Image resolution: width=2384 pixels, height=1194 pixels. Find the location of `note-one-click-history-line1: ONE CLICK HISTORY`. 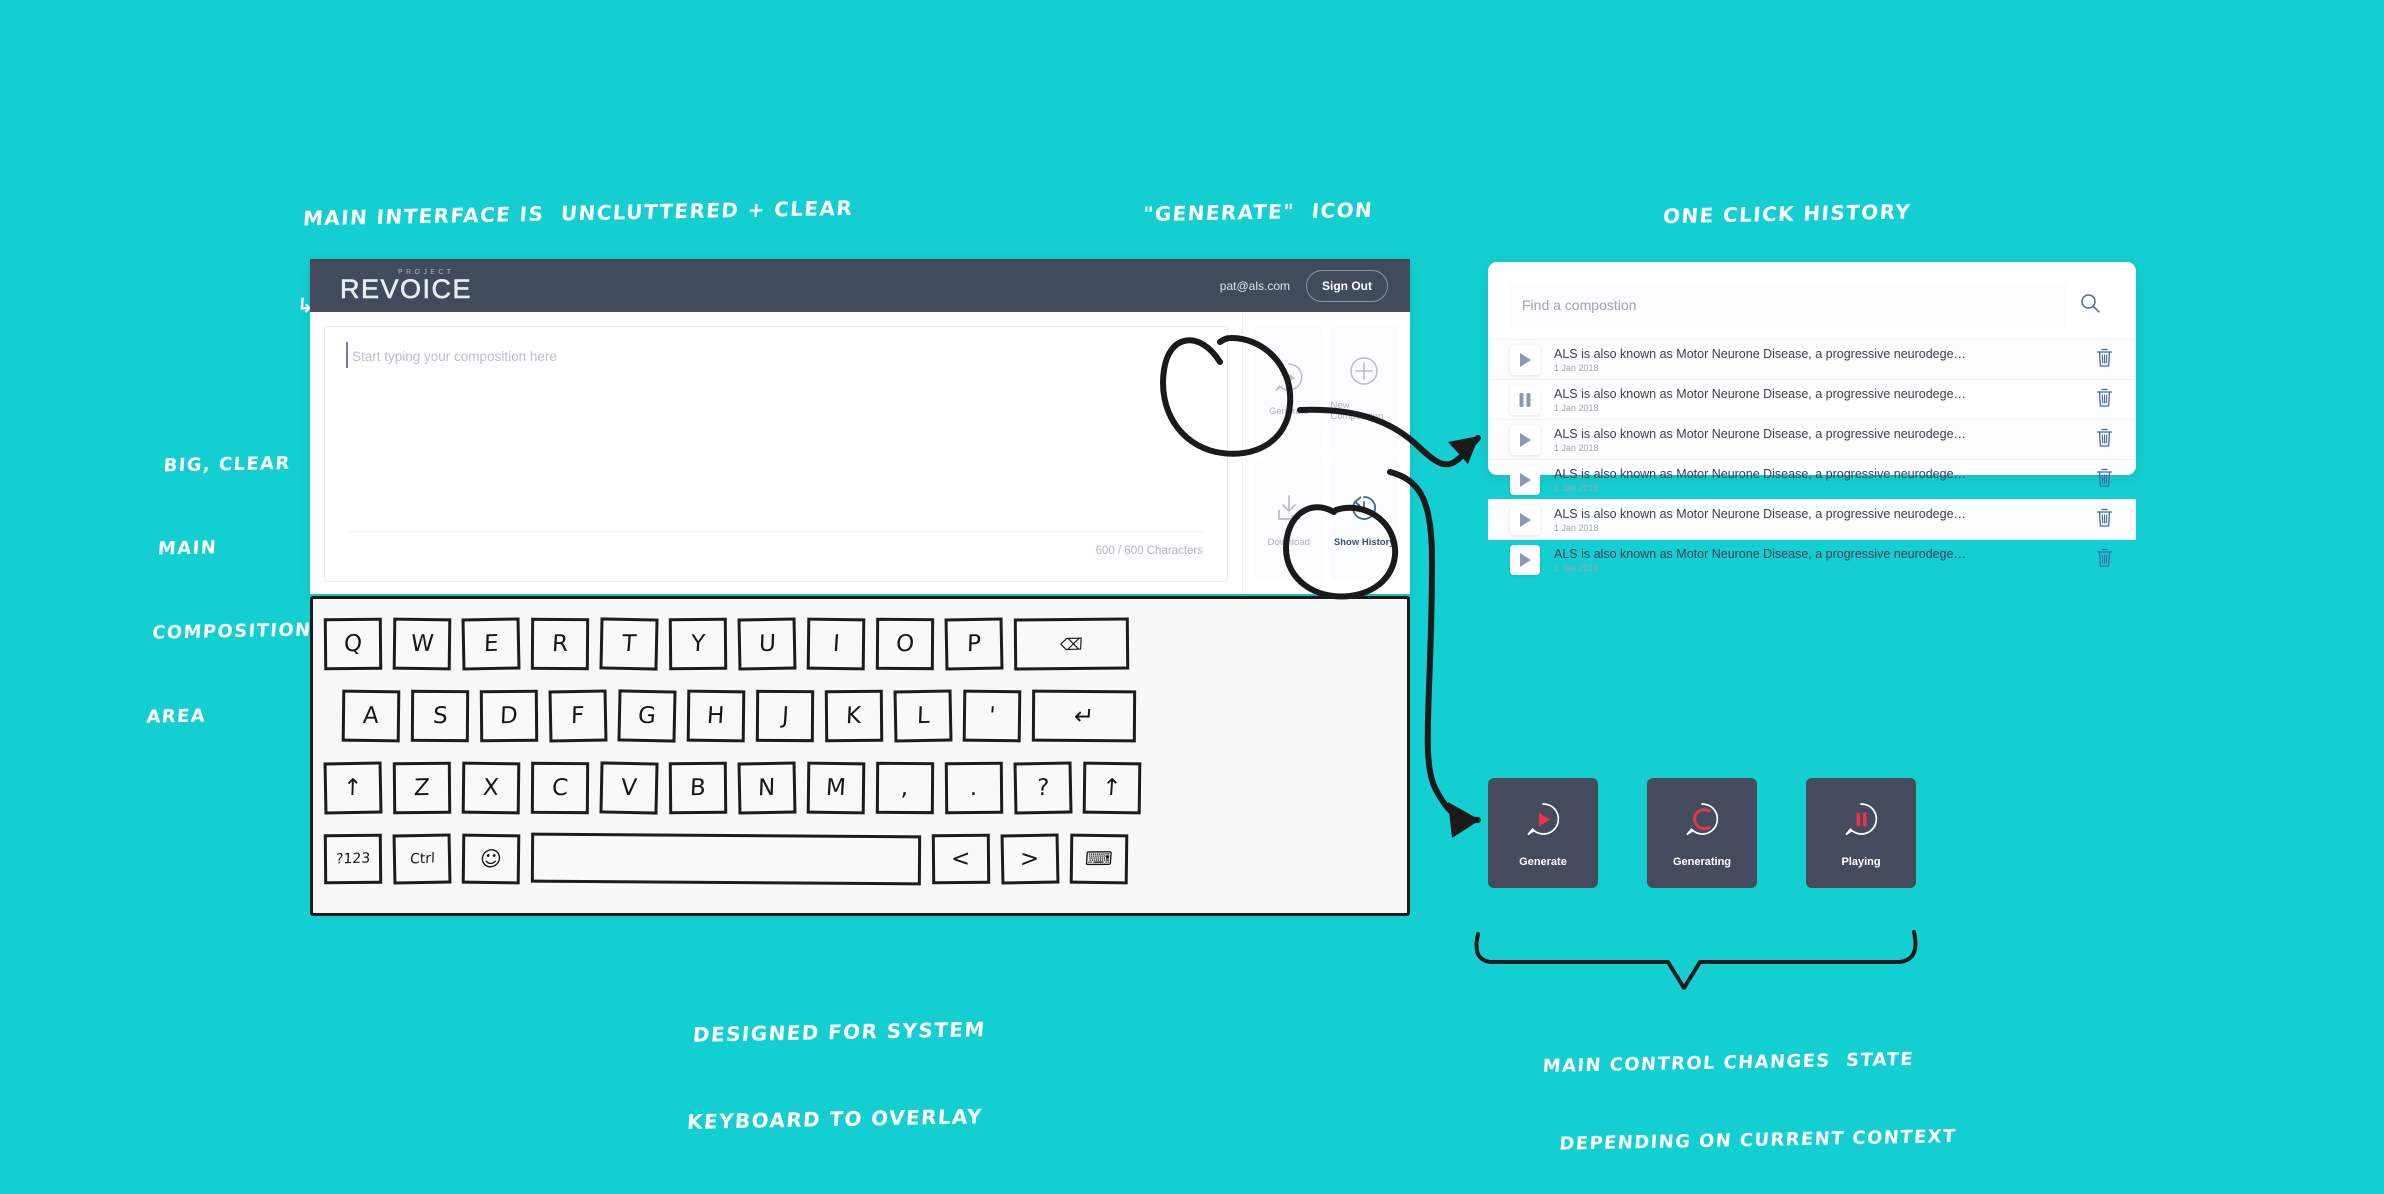

note-one-click-history-line1: ONE CLICK HISTORY is located at coordinates (1787, 214).